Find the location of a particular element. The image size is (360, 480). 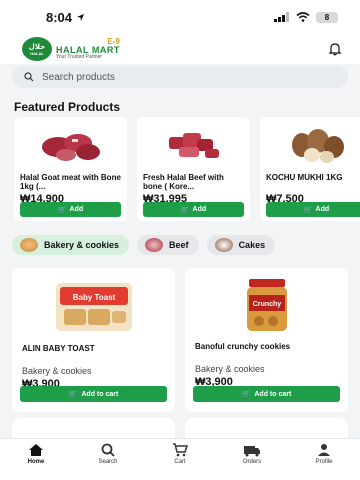

nav-label: Orders is located at coordinates (252, 462).